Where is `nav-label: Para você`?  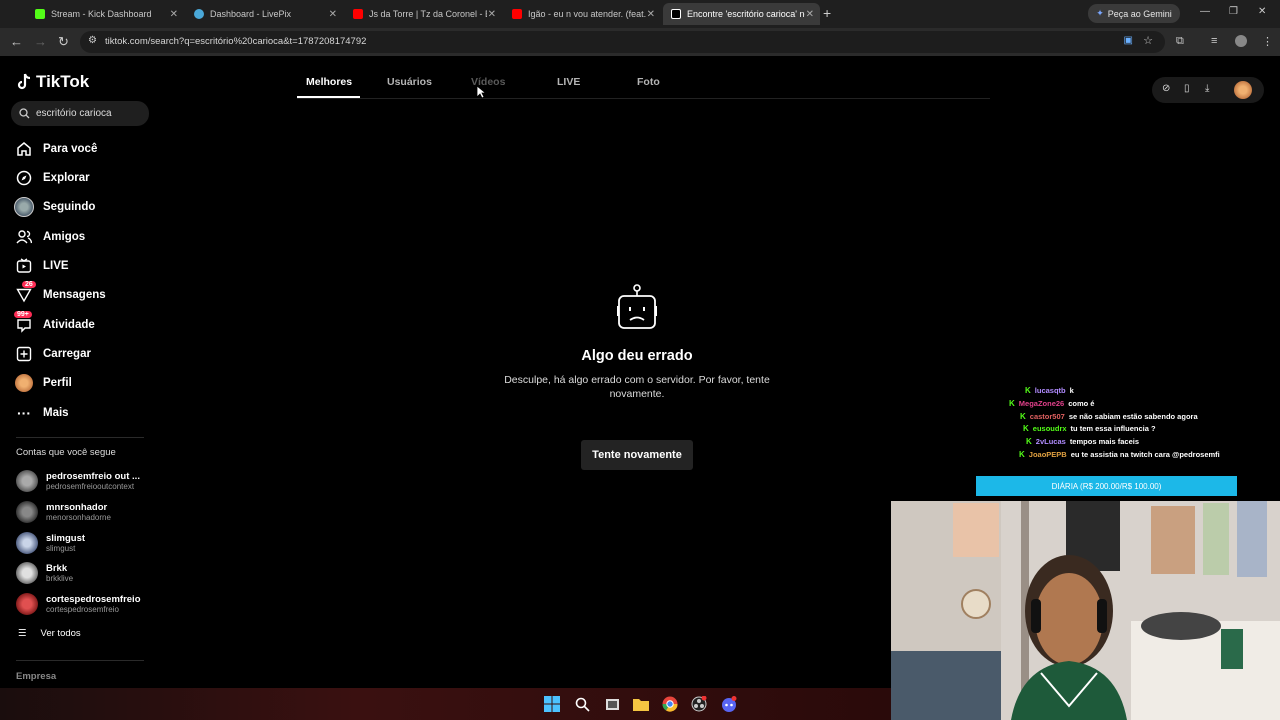 nav-label: Para você is located at coordinates (70, 149).